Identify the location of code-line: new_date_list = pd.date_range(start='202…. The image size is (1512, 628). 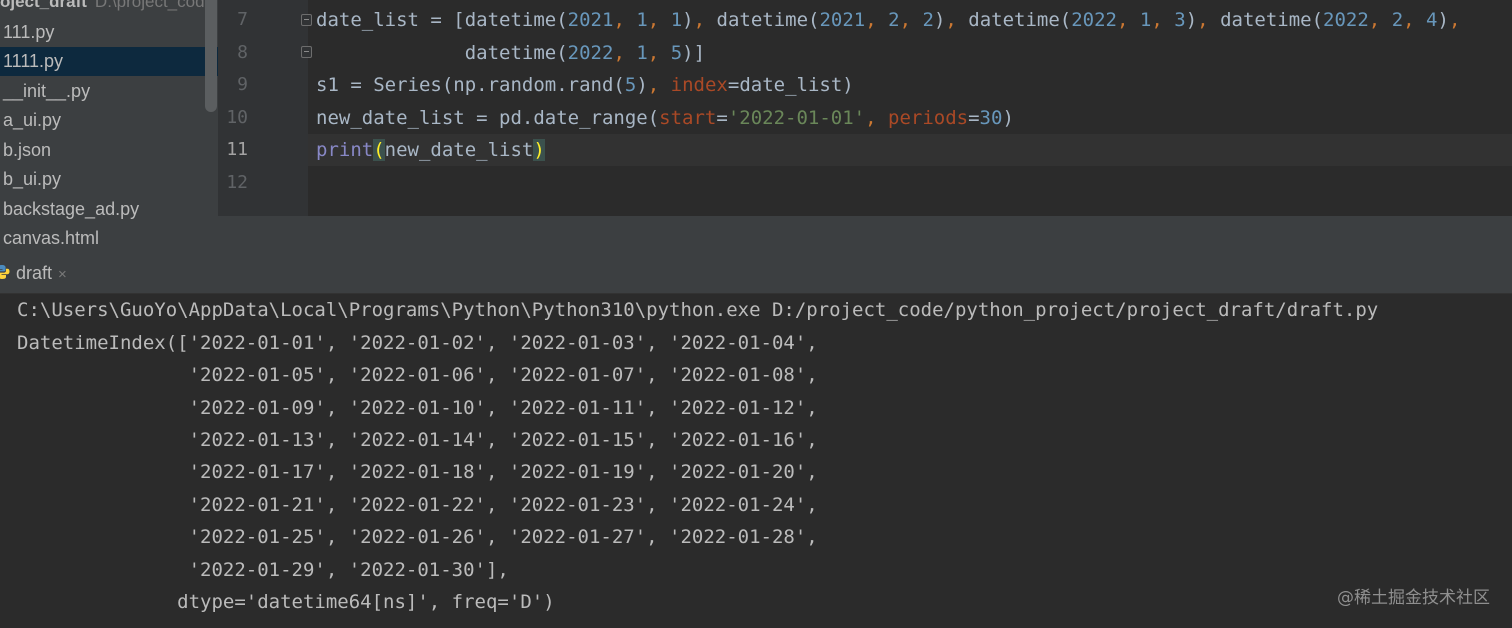
(665, 118).